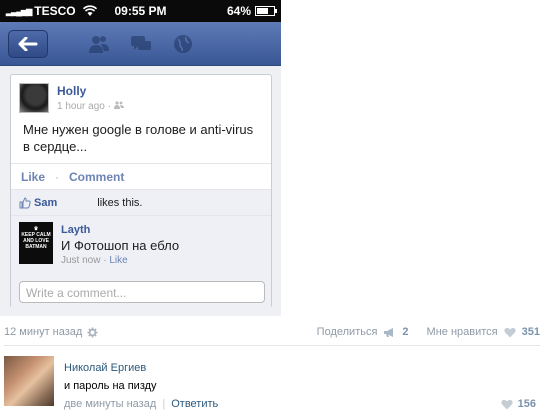 This screenshot has height=418, width=550. Describe the element at coordinates (120, 202) in the screenshot. I see `likes-text: likes this.` at that location.